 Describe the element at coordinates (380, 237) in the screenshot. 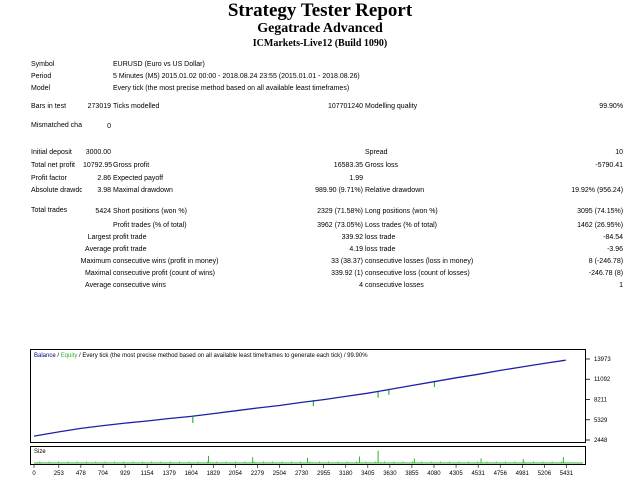

I see `llt-label: loss trade` at that location.